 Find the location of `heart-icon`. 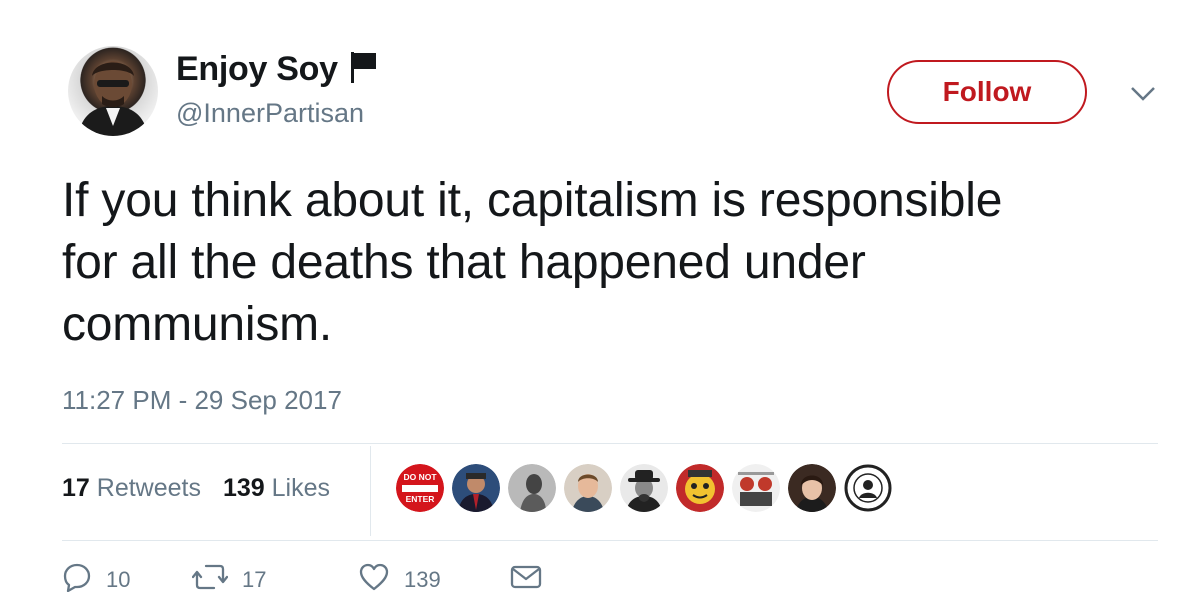

heart-icon is located at coordinates (374, 580).